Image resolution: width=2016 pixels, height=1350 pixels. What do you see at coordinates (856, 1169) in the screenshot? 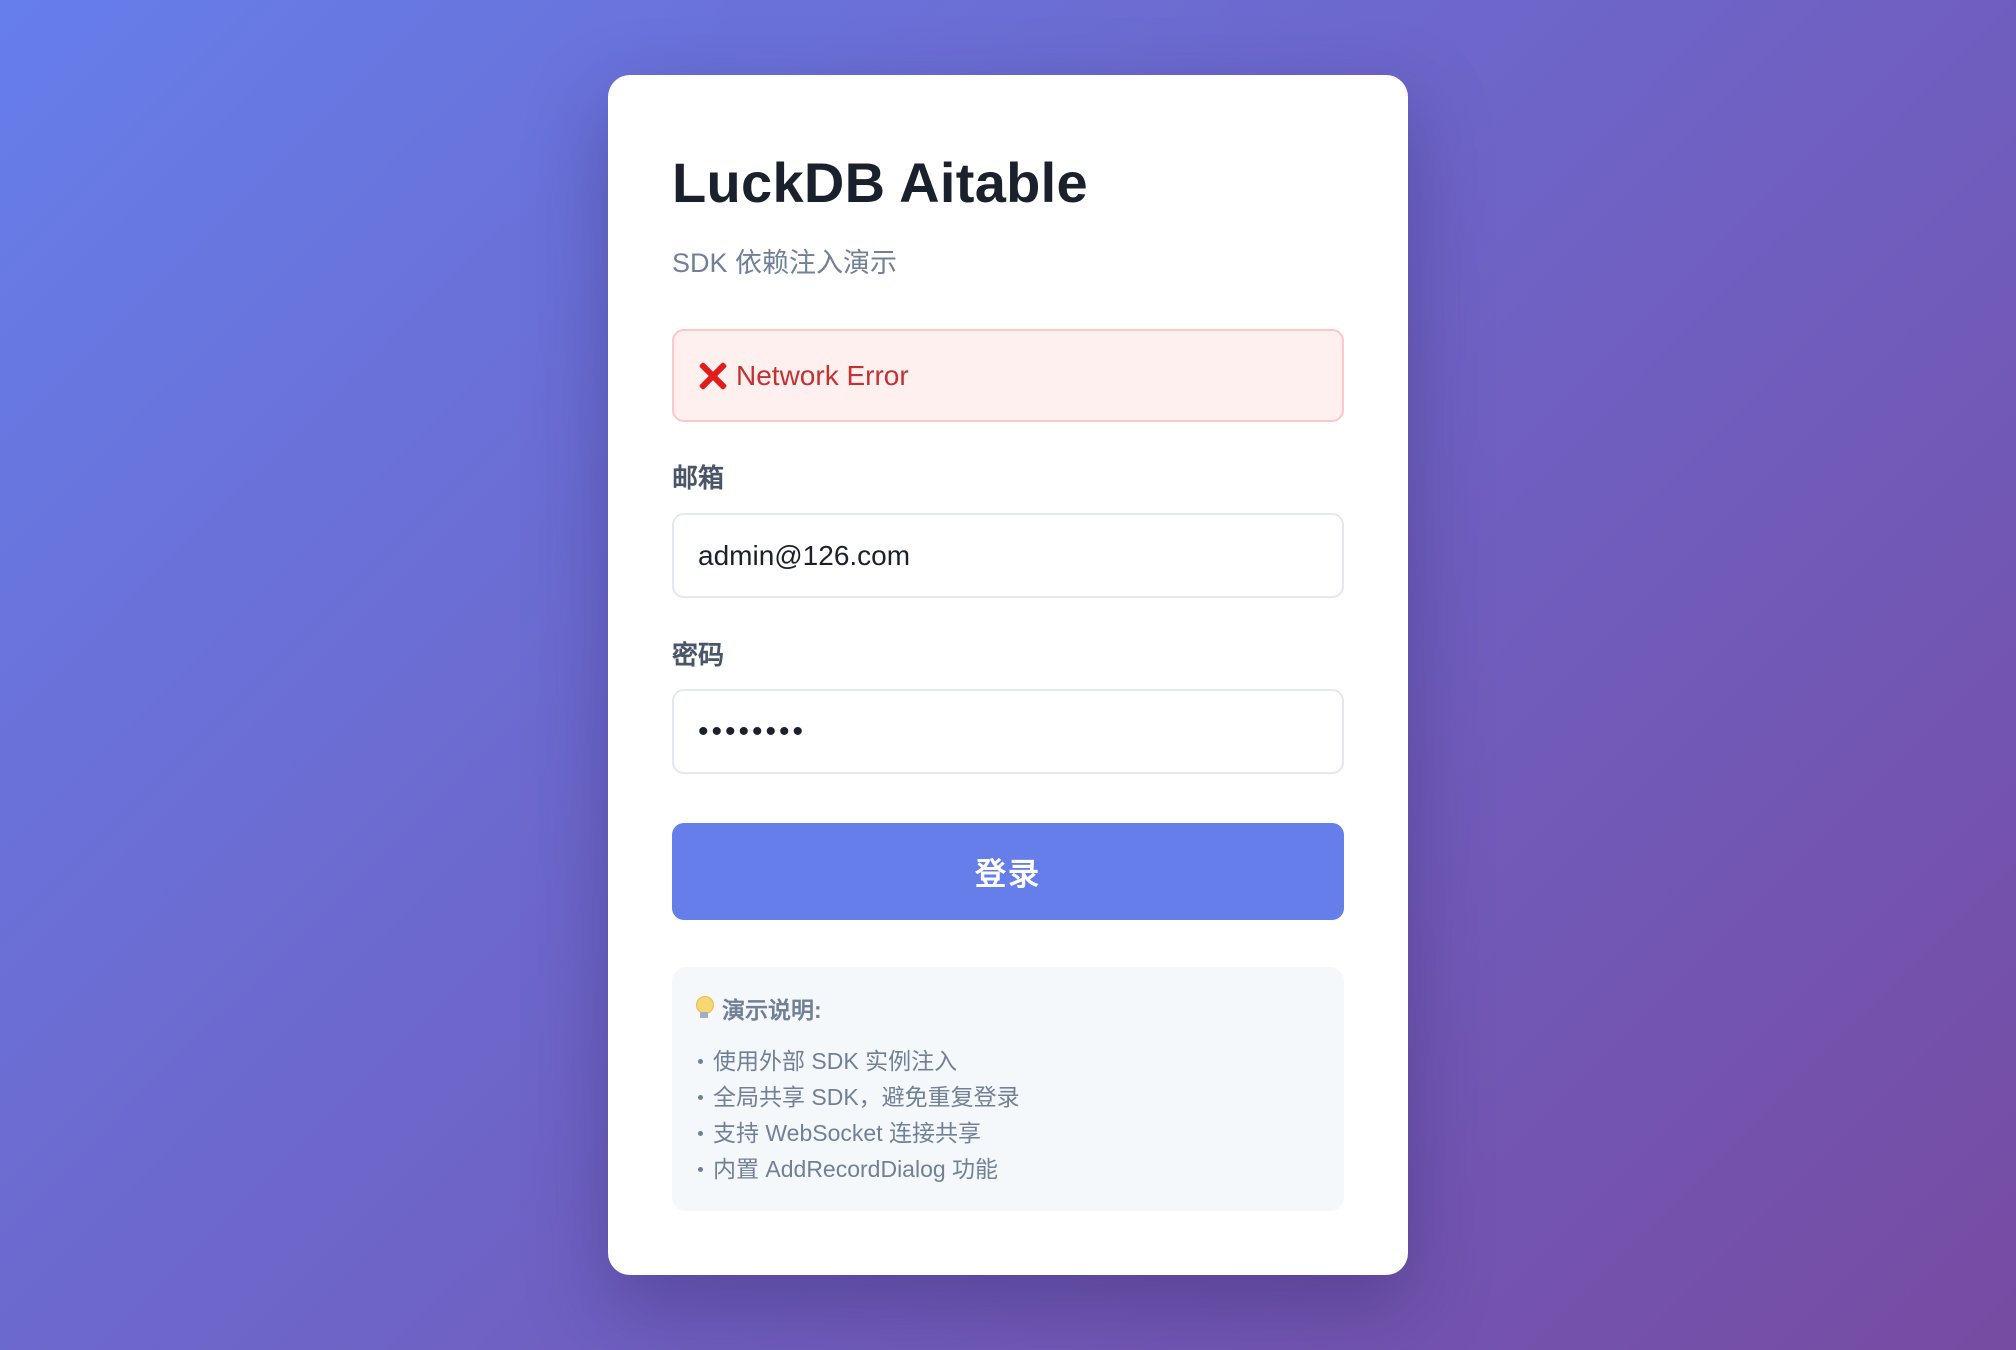
I see `list-item-text: 内置 AddRecordDialog 功能` at bounding box center [856, 1169].